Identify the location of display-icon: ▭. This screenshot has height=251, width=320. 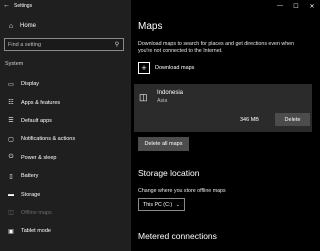
(11, 84).